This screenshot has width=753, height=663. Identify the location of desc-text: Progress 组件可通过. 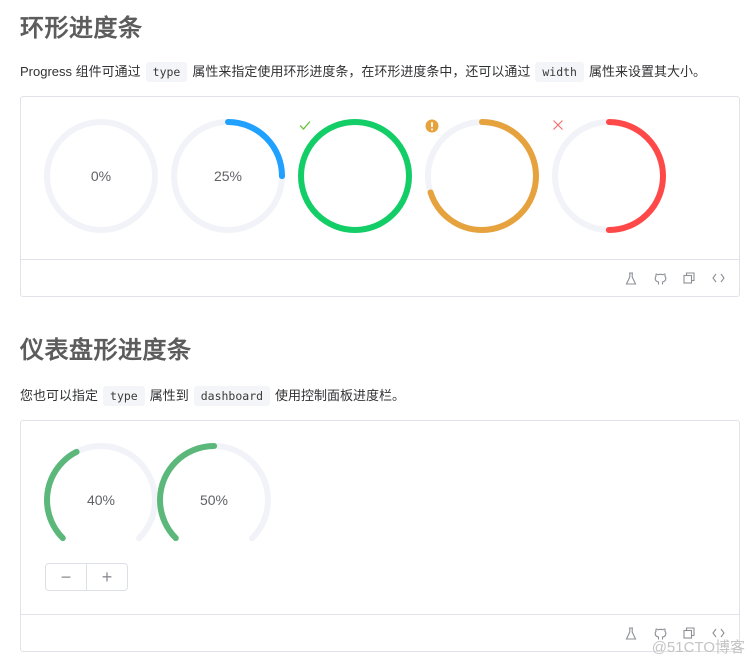
(80, 71).